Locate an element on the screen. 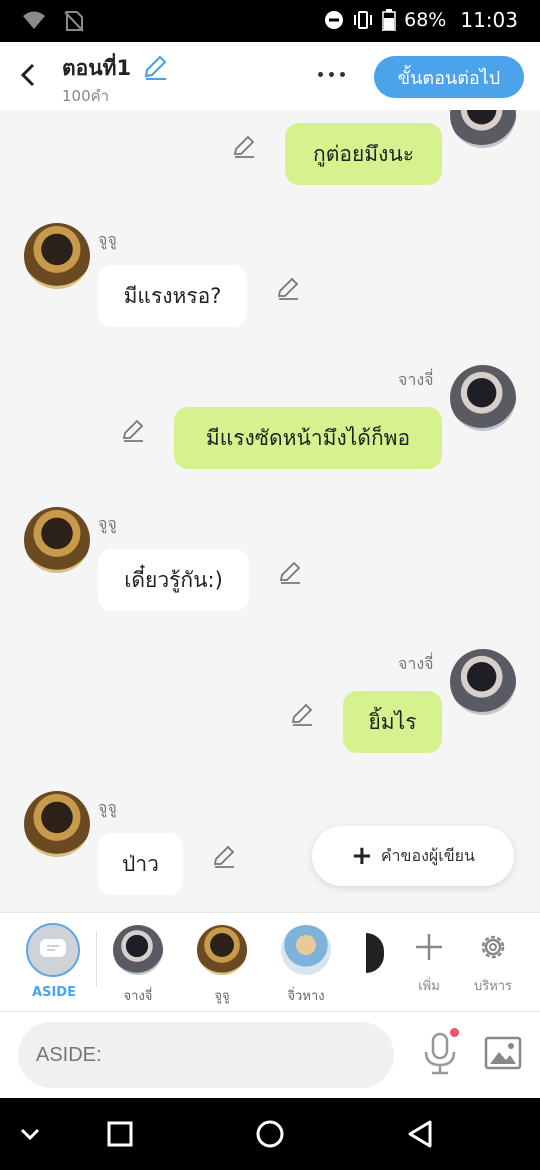 The width and height of the screenshot is (540, 1170). edit-title-button is located at coordinates (155, 67).